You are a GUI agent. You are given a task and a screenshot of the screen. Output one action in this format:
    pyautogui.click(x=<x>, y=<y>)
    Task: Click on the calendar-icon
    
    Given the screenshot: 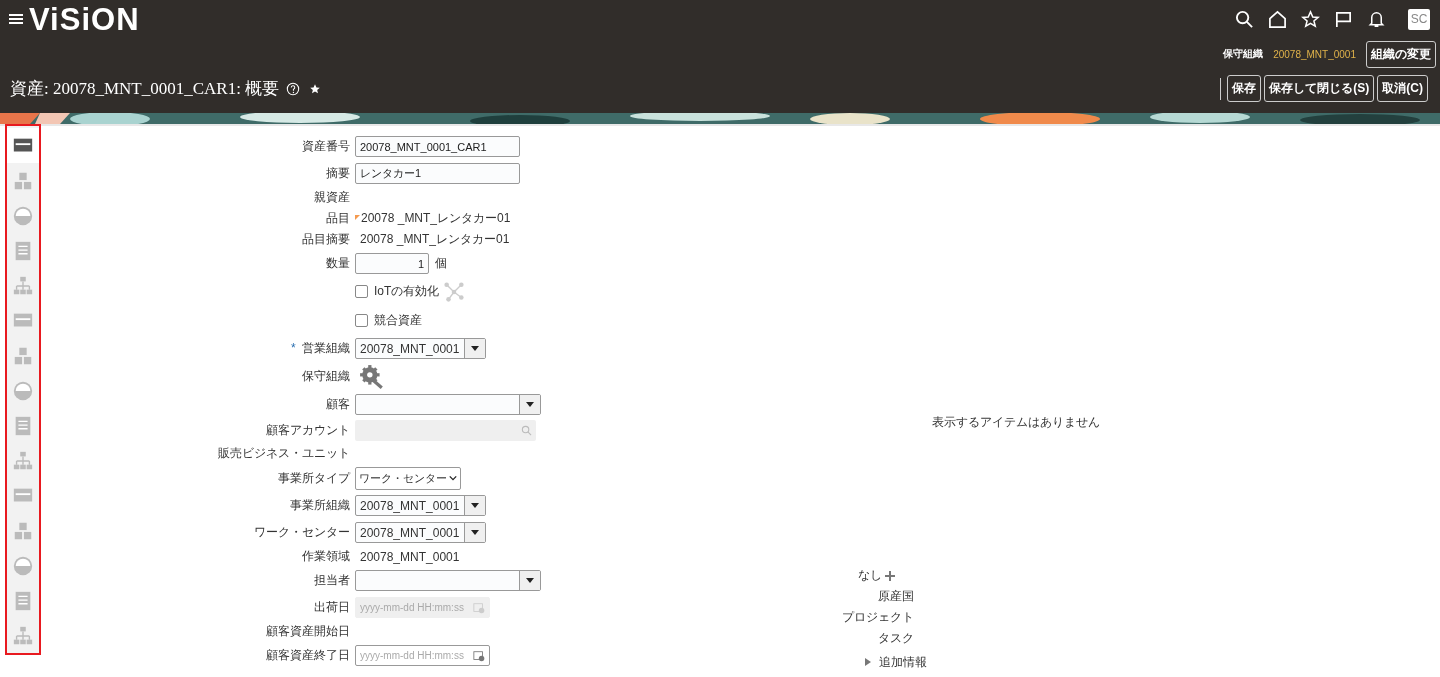 What is the action you would take?
    pyautogui.click(x=479, y=655)
    